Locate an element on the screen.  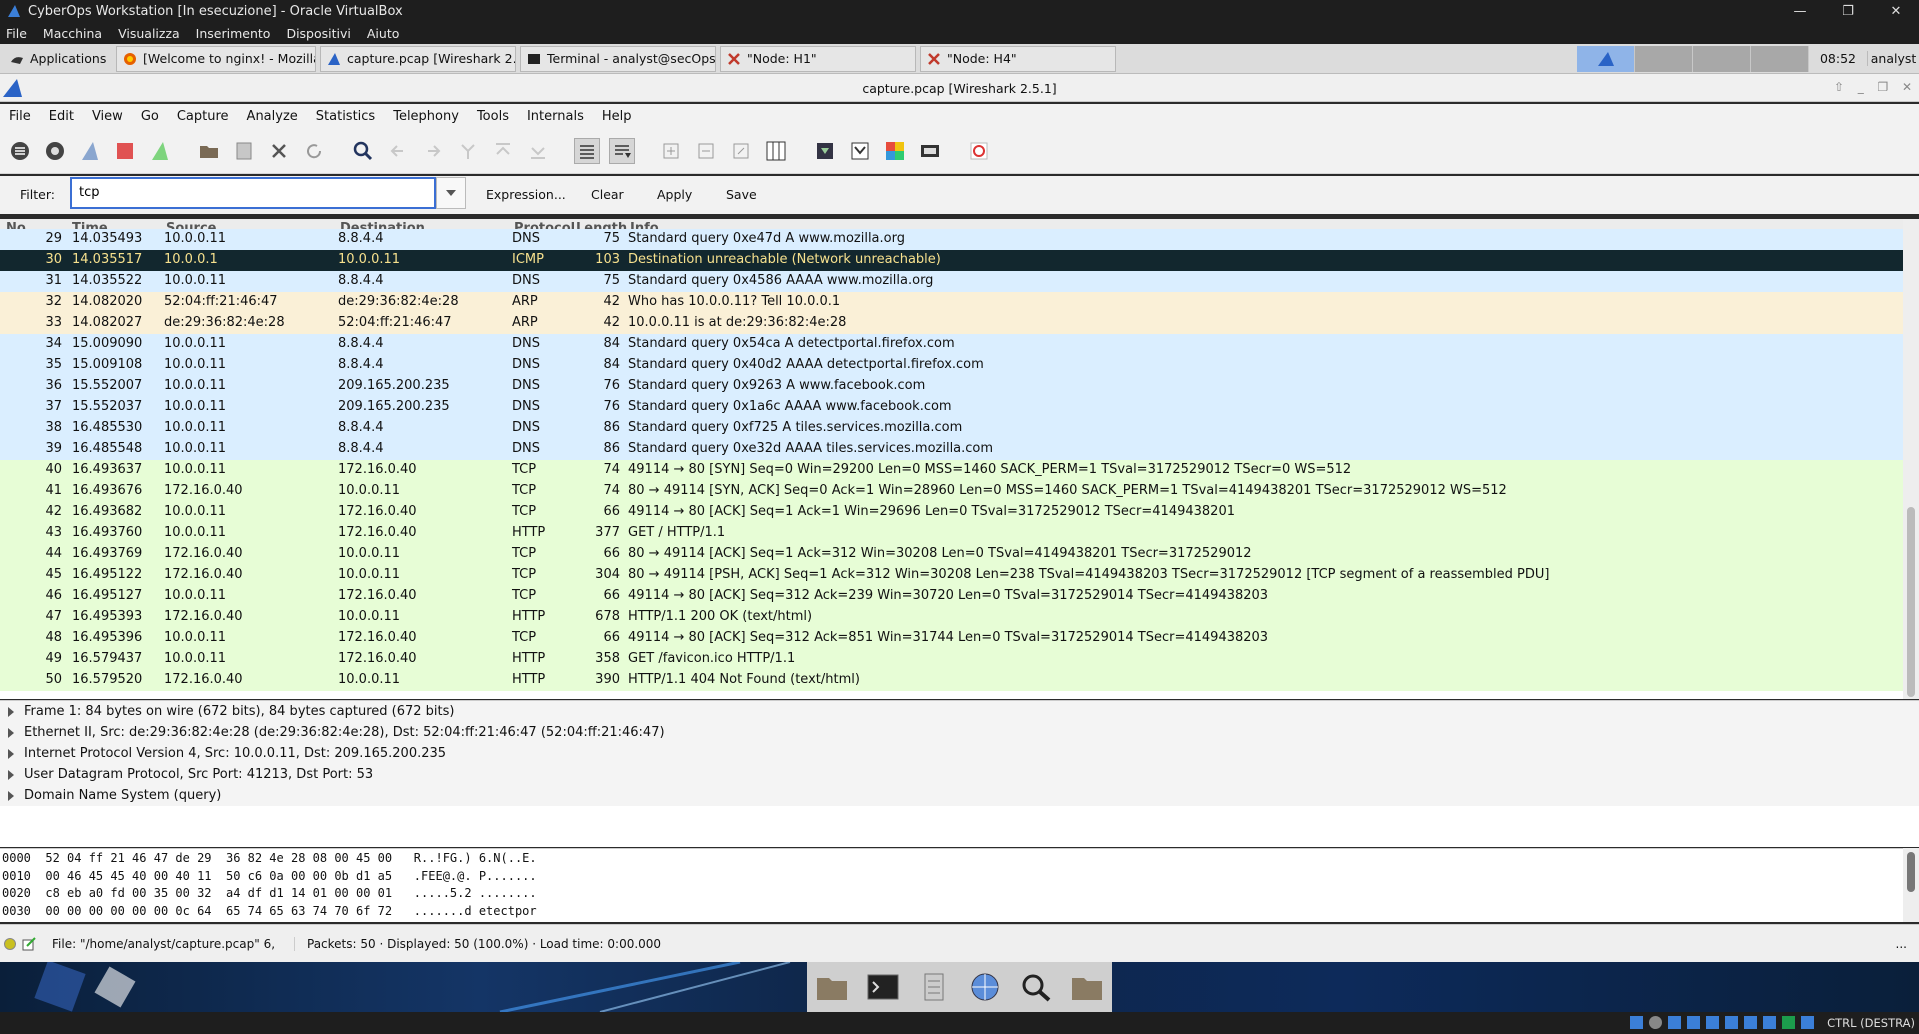
save-filter-button: Save is located at coordinates (741, 194).